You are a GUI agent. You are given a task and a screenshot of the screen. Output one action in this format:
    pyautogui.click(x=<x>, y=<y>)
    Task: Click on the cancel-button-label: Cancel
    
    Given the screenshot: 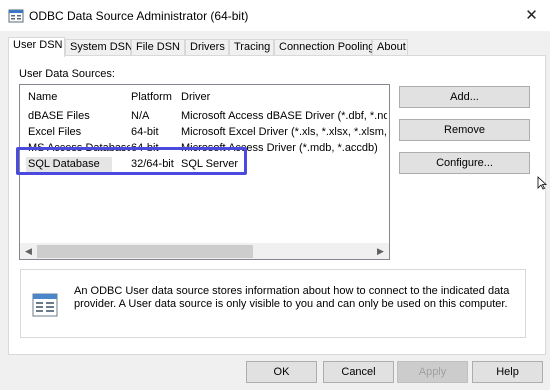 What is the action you would take?
    pyautogui.click(x=358, y=372)
    